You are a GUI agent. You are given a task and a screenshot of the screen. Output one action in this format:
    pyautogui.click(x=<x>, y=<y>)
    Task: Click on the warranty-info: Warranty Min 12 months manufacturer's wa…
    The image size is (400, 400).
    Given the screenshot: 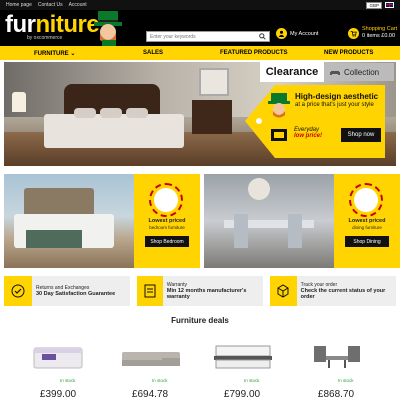 What is the action you would take?
    pyautogui.click(x=200, y=291)
    